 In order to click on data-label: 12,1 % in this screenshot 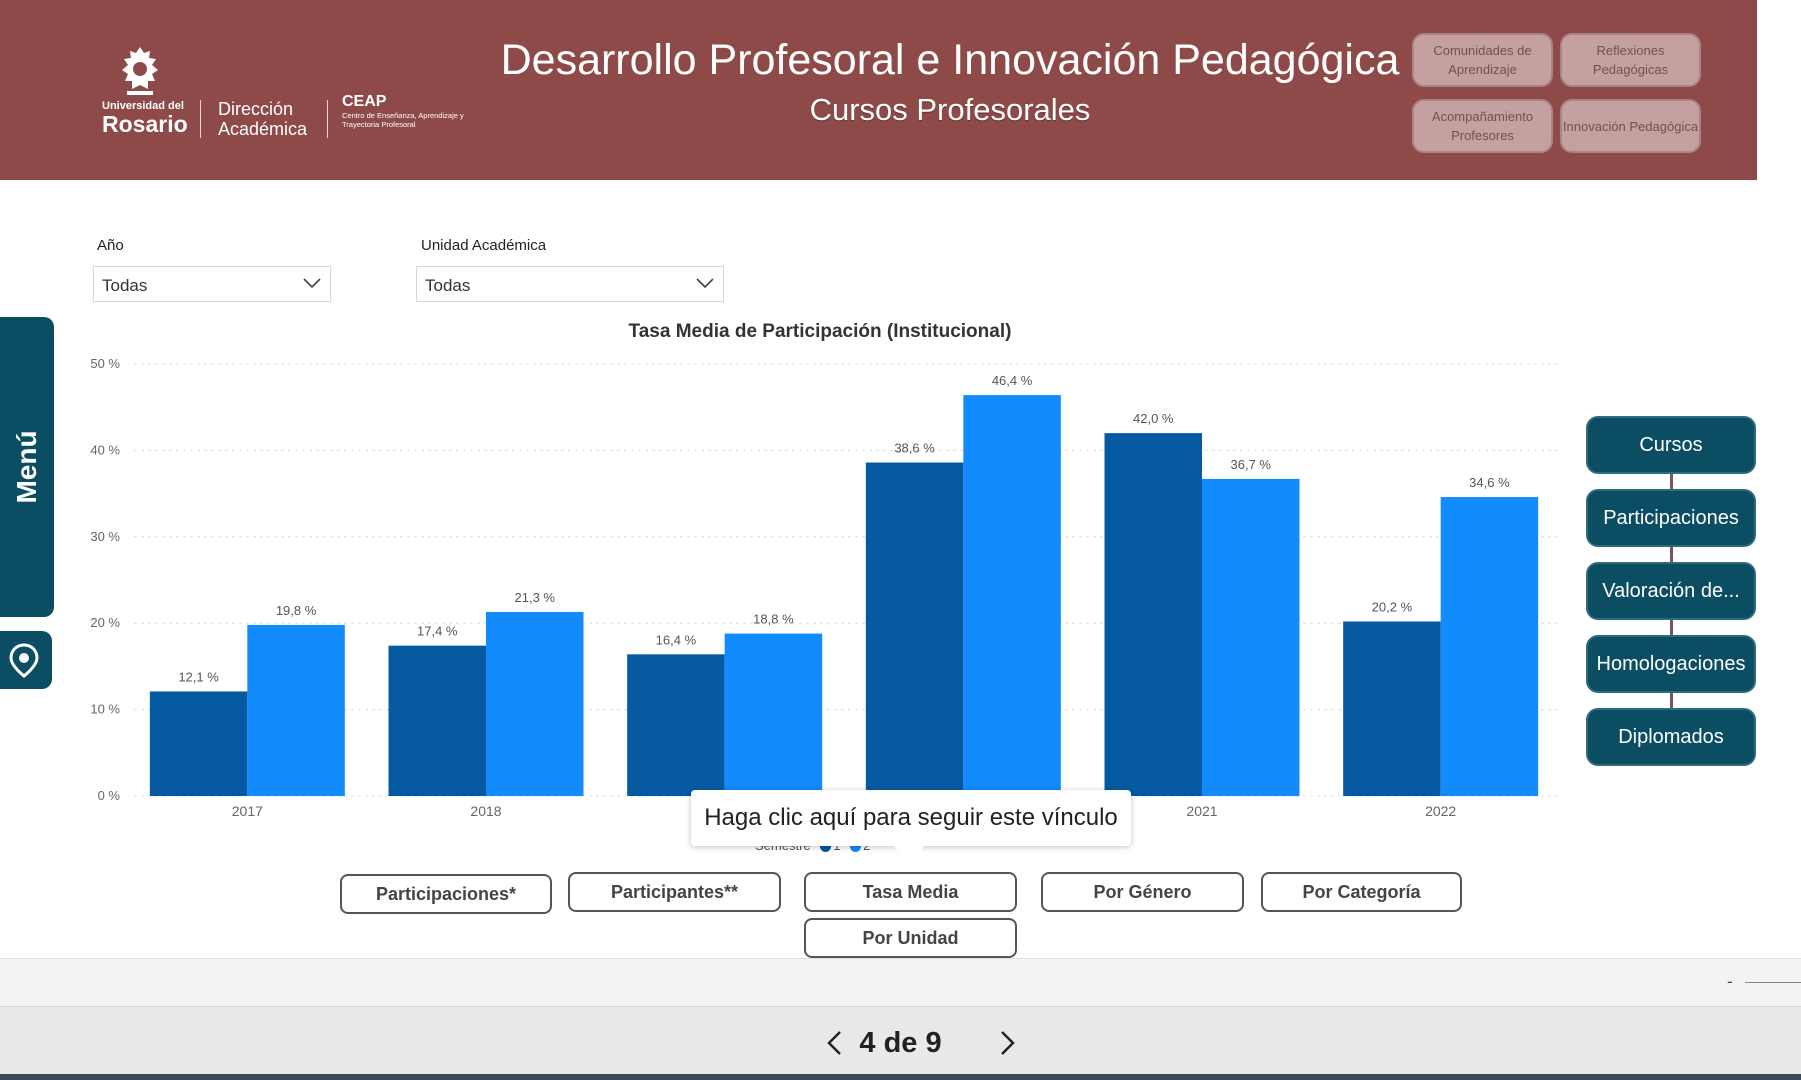, I will do `click(198, 676)`.